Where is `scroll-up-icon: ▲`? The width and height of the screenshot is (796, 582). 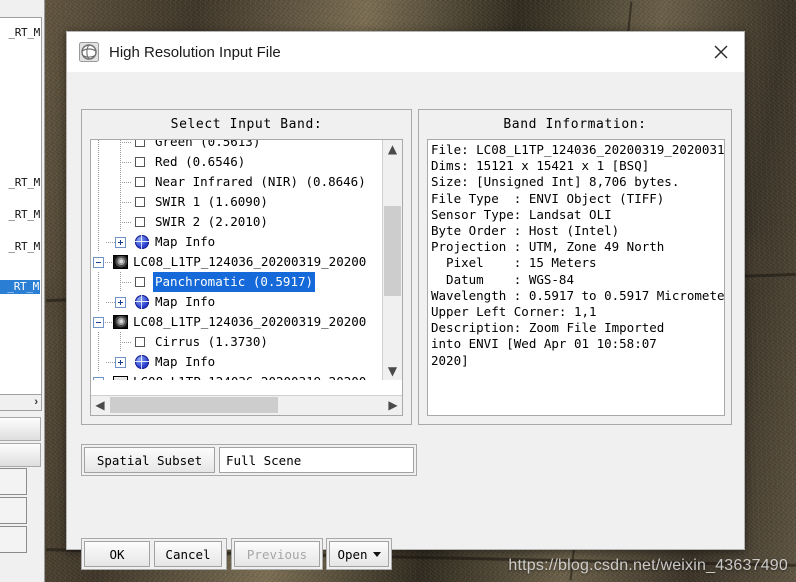
scroll-up-icon: ▲ is located at coordinates (392, 149).